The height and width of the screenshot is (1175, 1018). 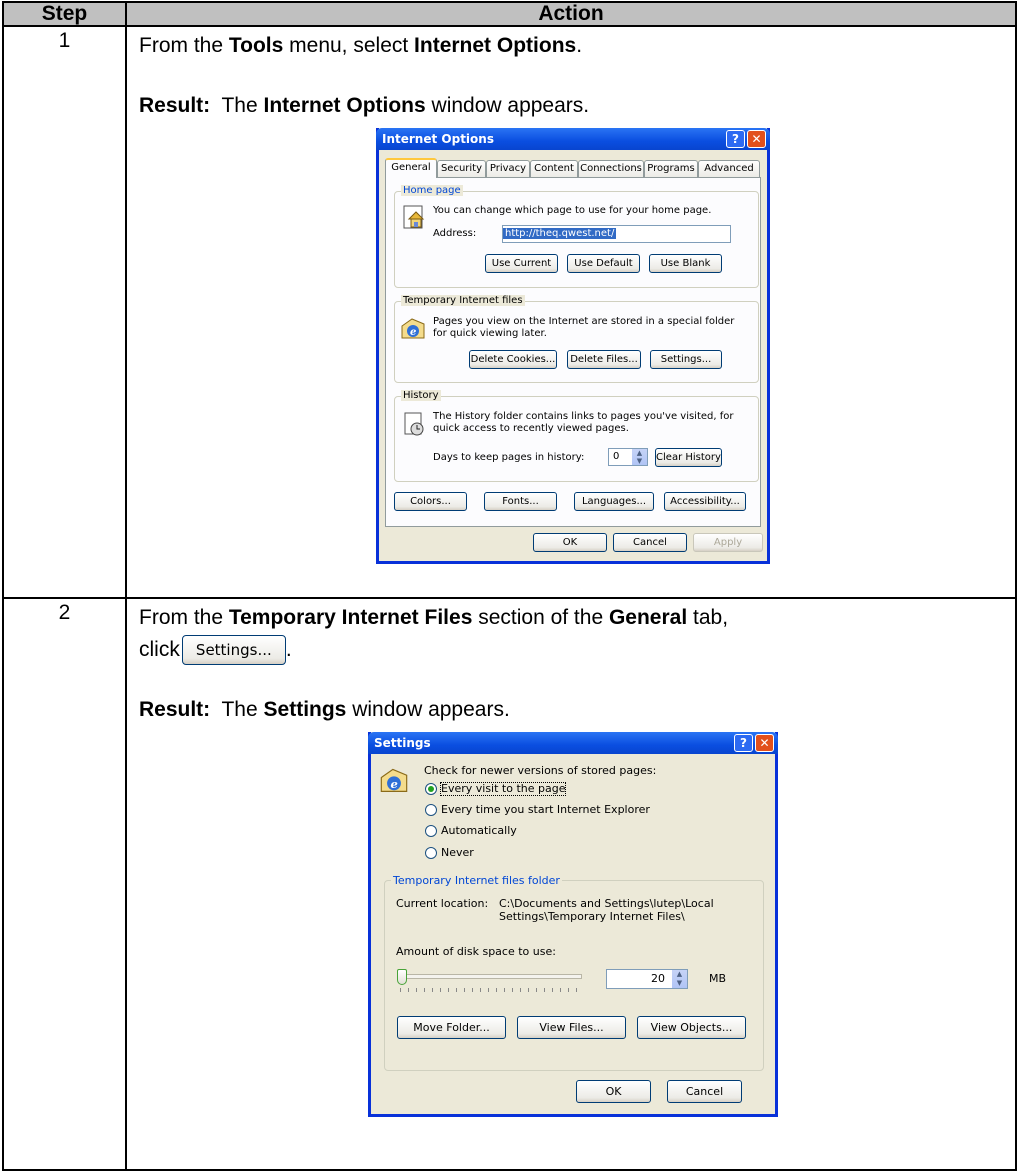 What do you see at coordinates (64, 312) in the screenshot?
I see `step-number: 1` at bounding box center [64, 312].